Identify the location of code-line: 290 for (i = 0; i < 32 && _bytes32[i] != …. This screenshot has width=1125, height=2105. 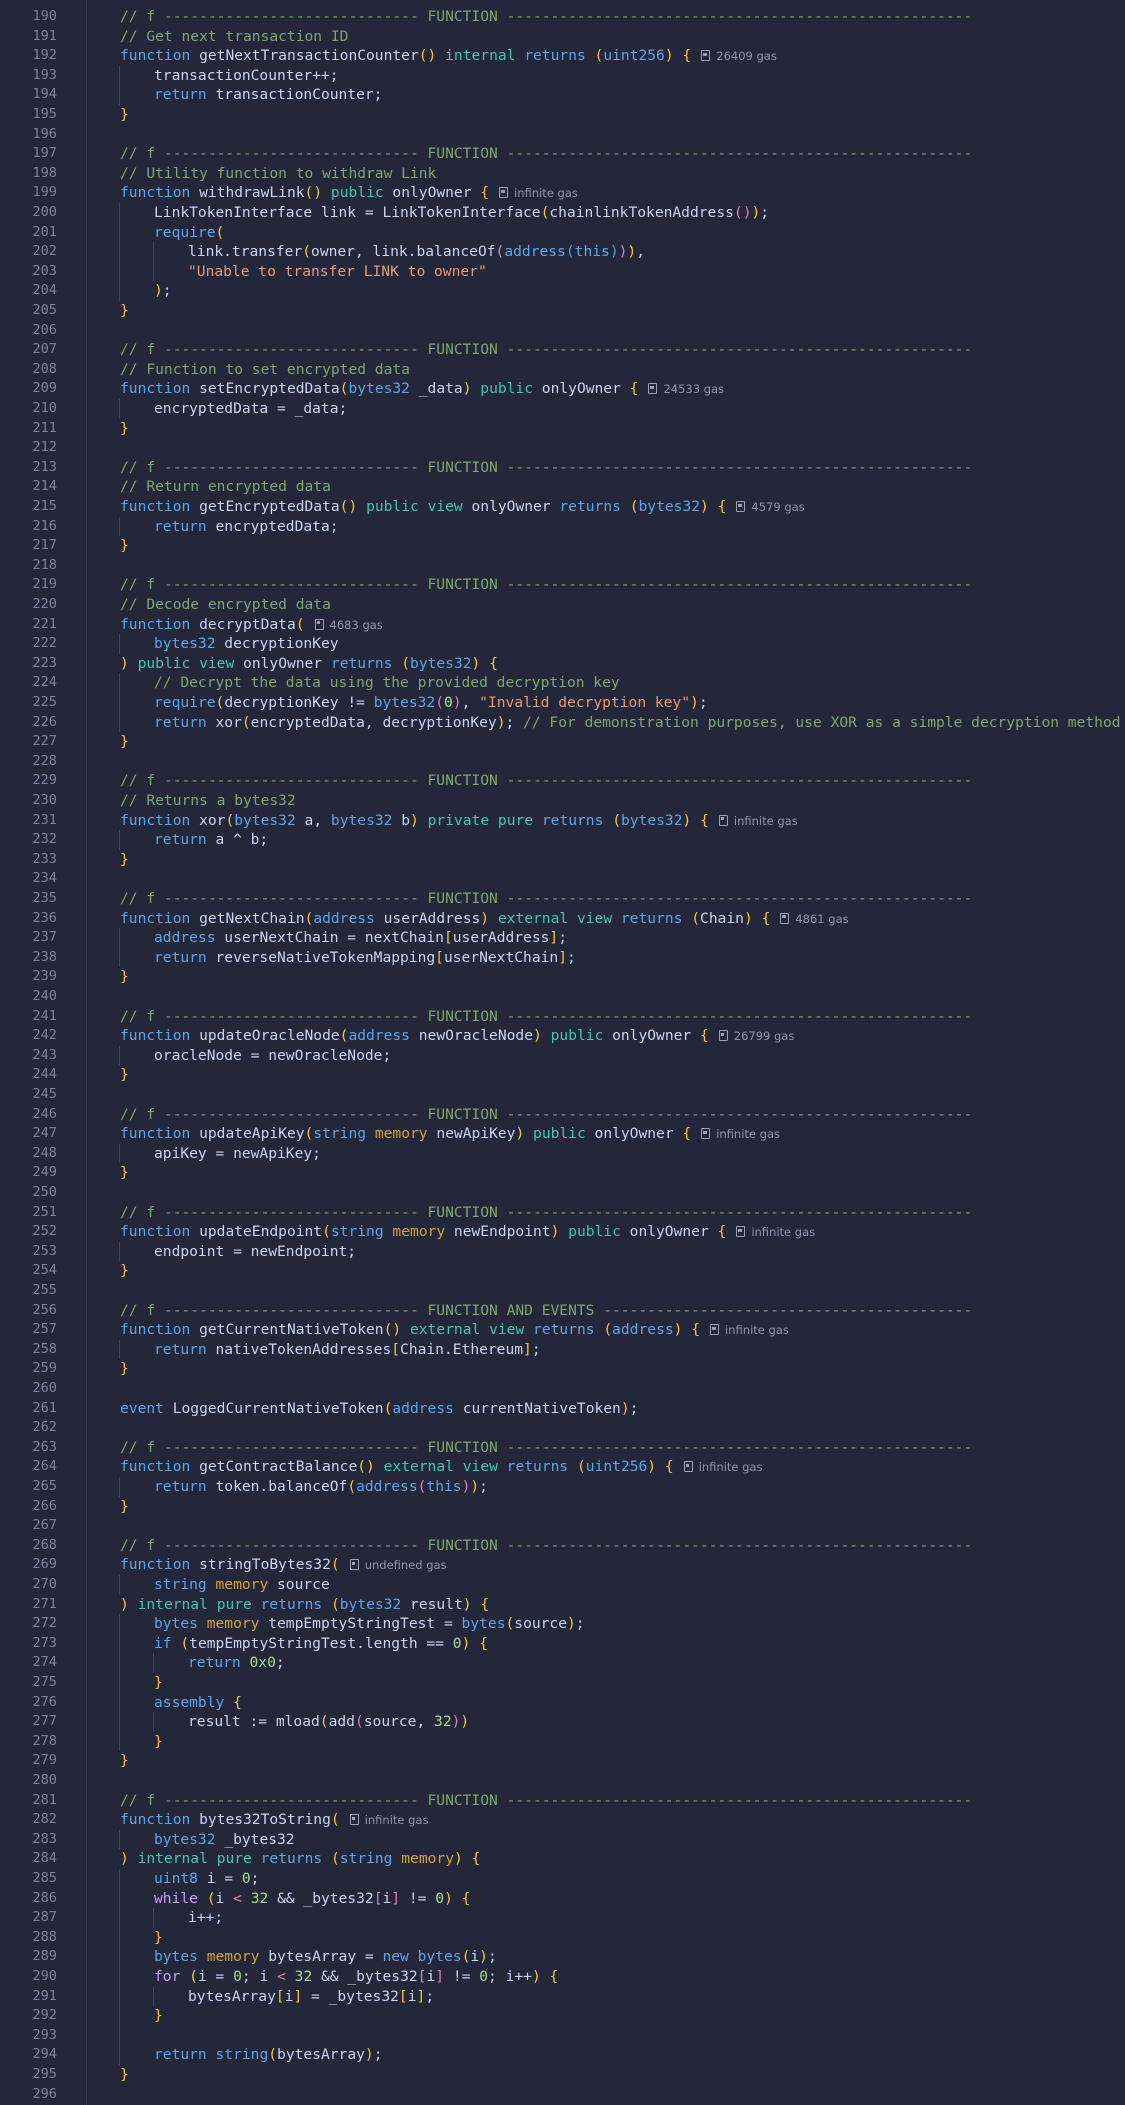
(562, 1977).